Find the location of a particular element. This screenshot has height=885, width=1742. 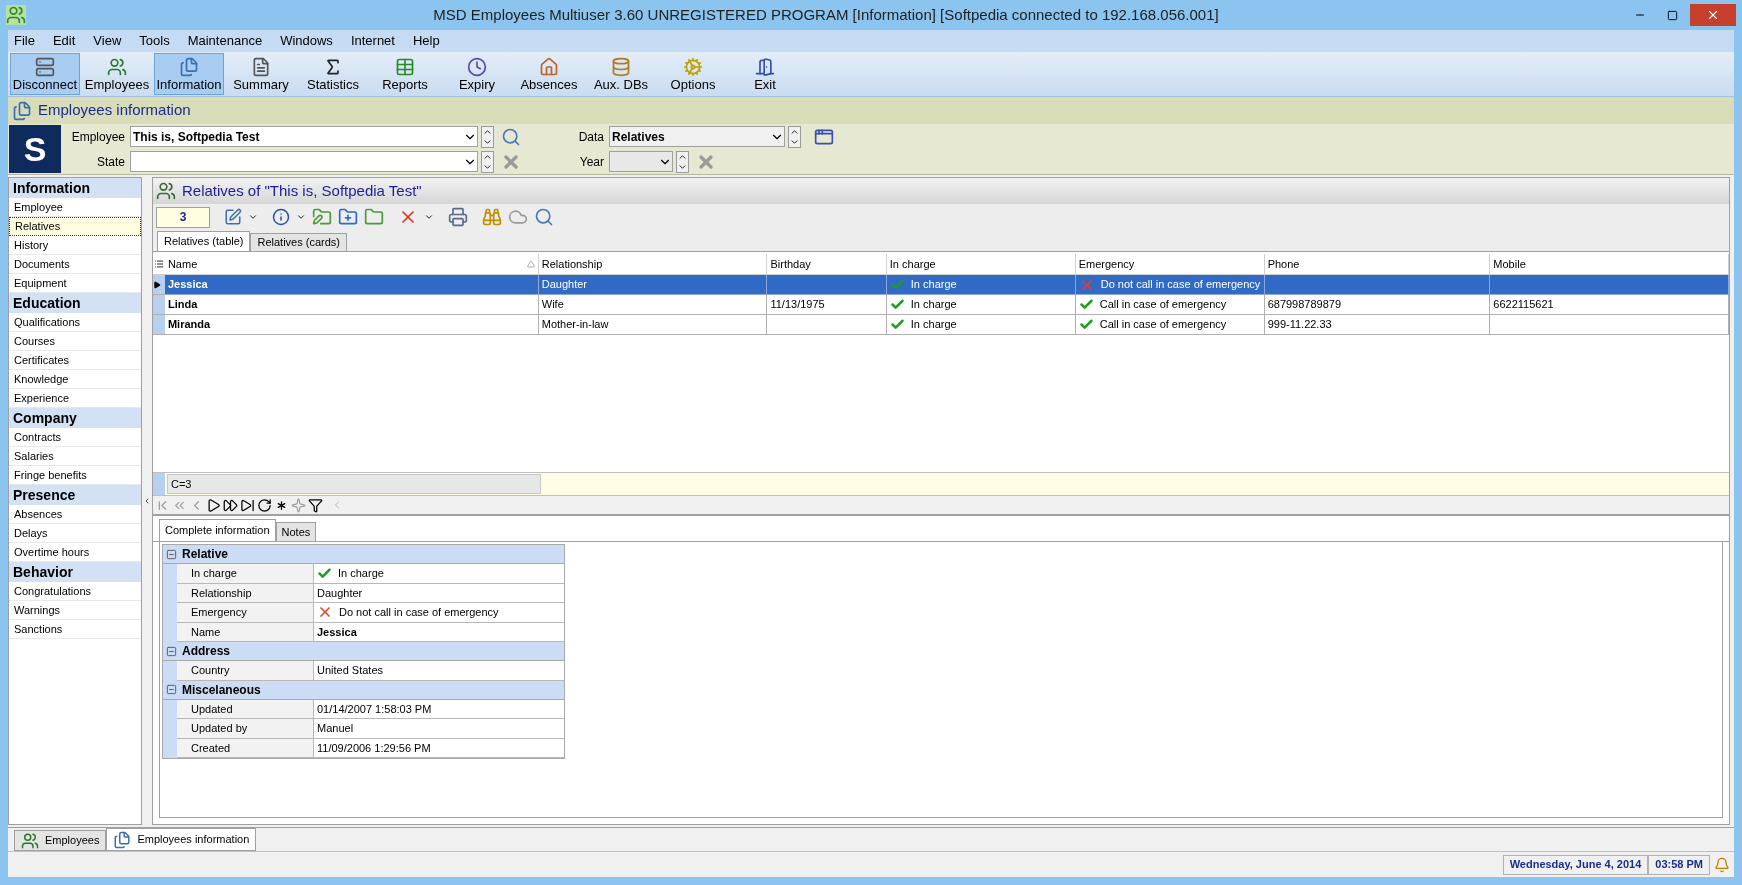

menu-item: Maintenance is located at coordinates (225, 41).